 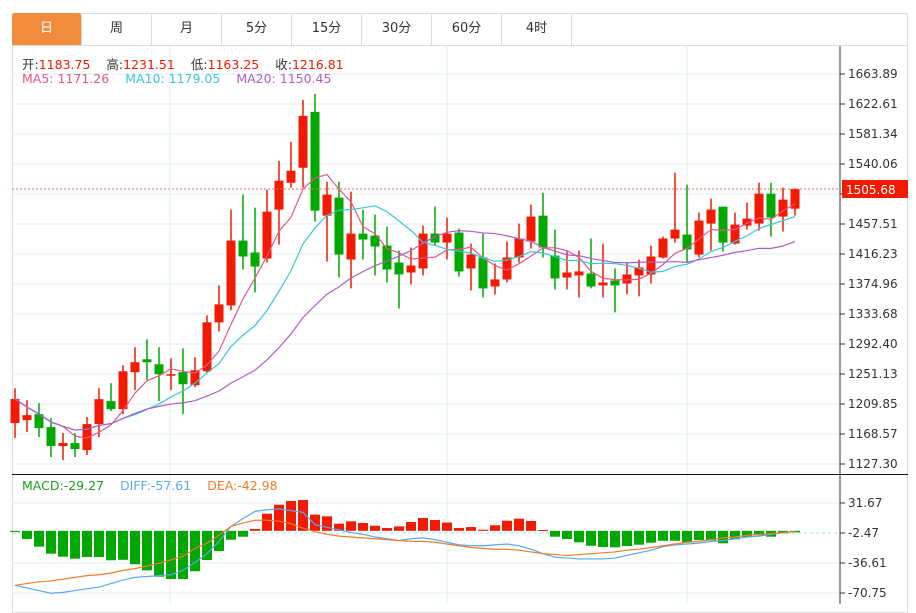 I want to click on price-tick-label: 1209.85, so click(x=873, y=404).